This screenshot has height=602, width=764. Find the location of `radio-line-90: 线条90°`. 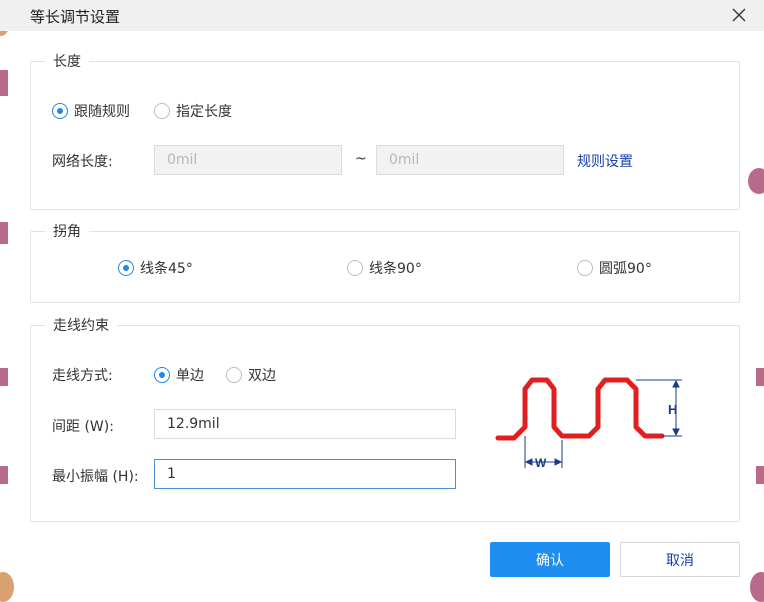

radio-line-90: 线条90° is located at coordinates (384, 268).